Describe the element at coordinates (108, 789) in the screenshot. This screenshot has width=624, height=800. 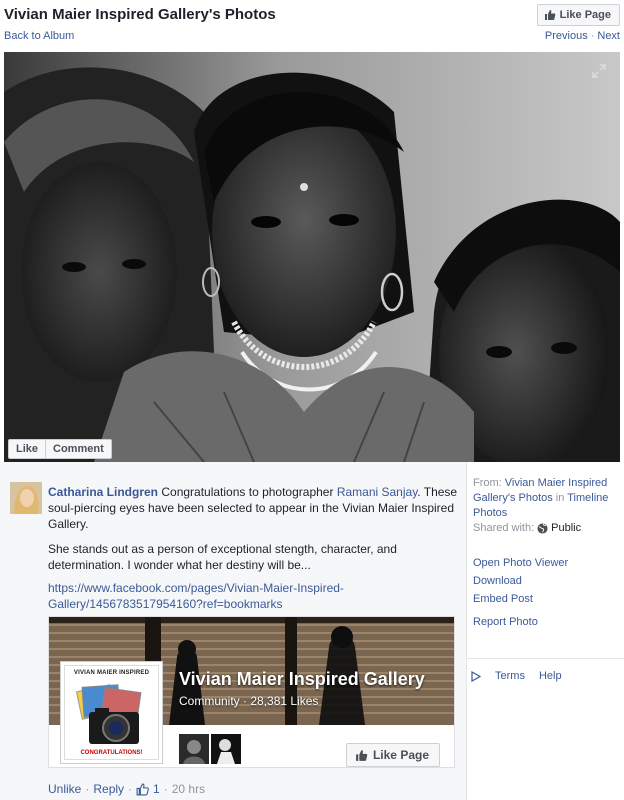
I see `reply-link: Reply` at that location.